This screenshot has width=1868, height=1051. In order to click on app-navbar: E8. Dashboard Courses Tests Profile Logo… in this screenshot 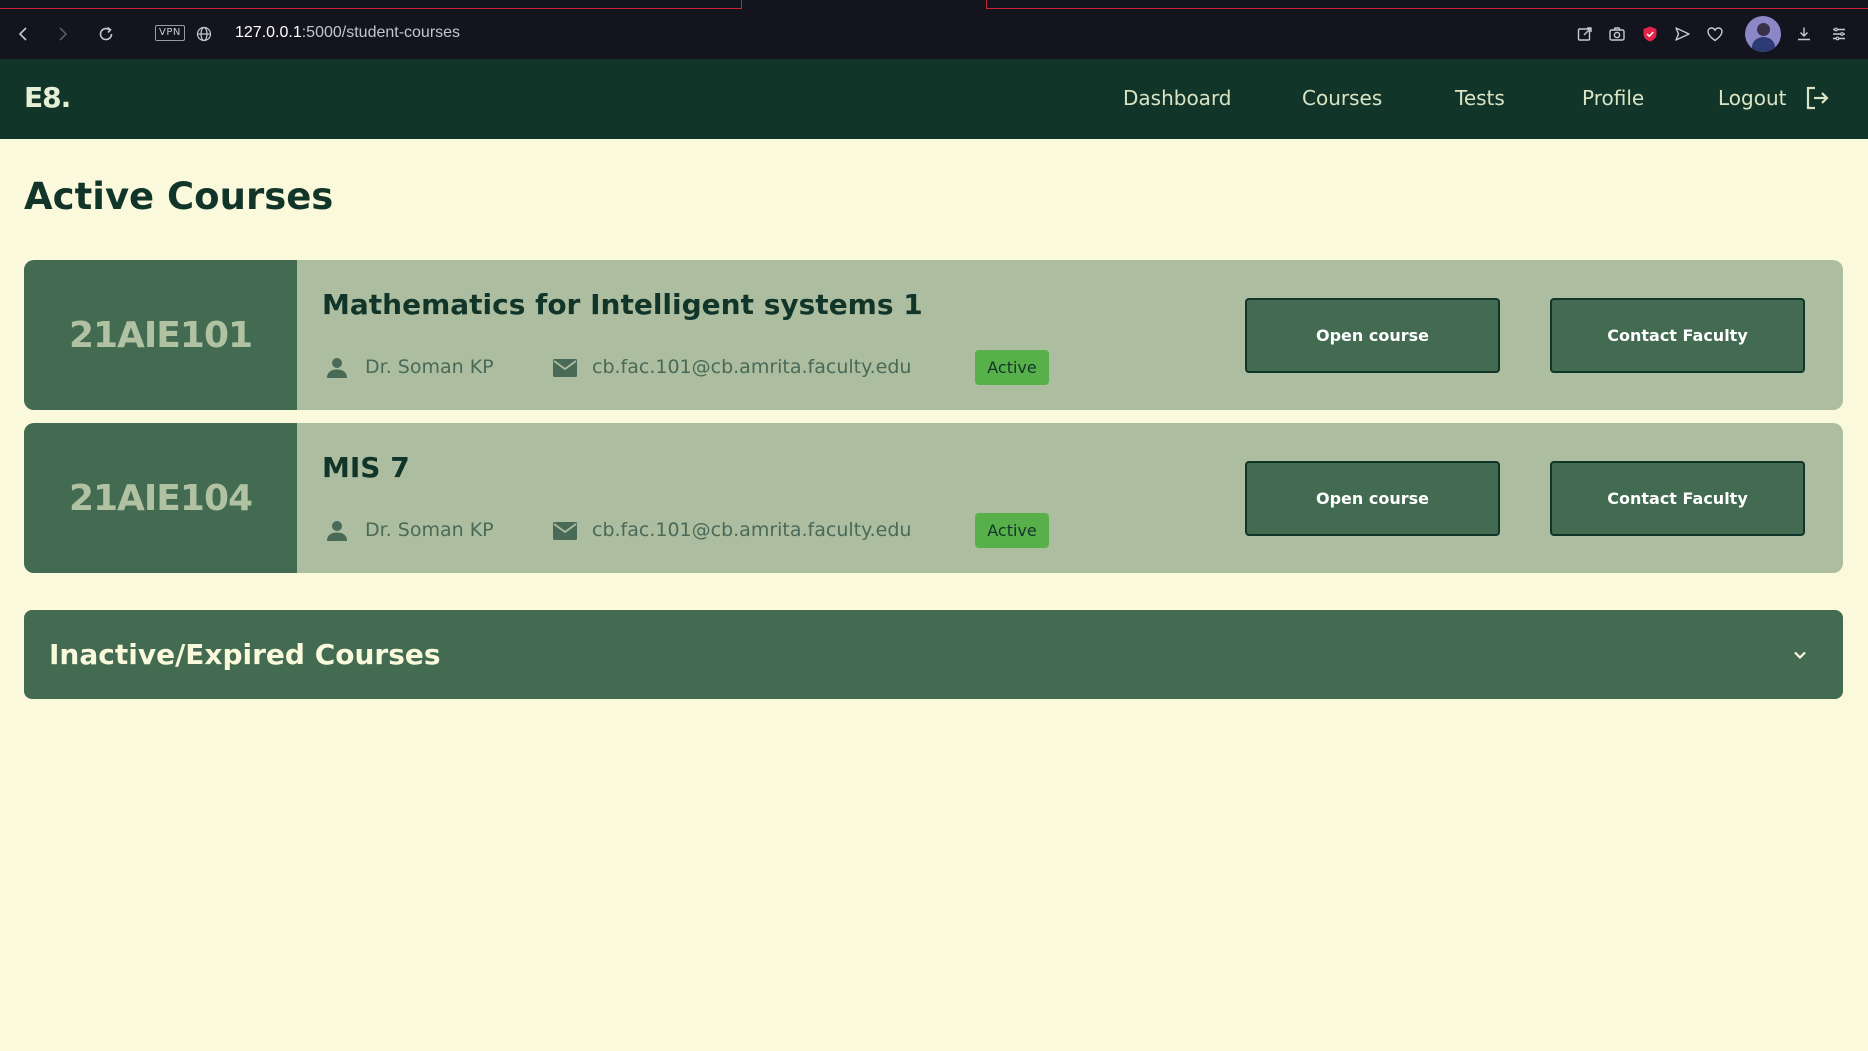, I will do `click(934, 99)`.